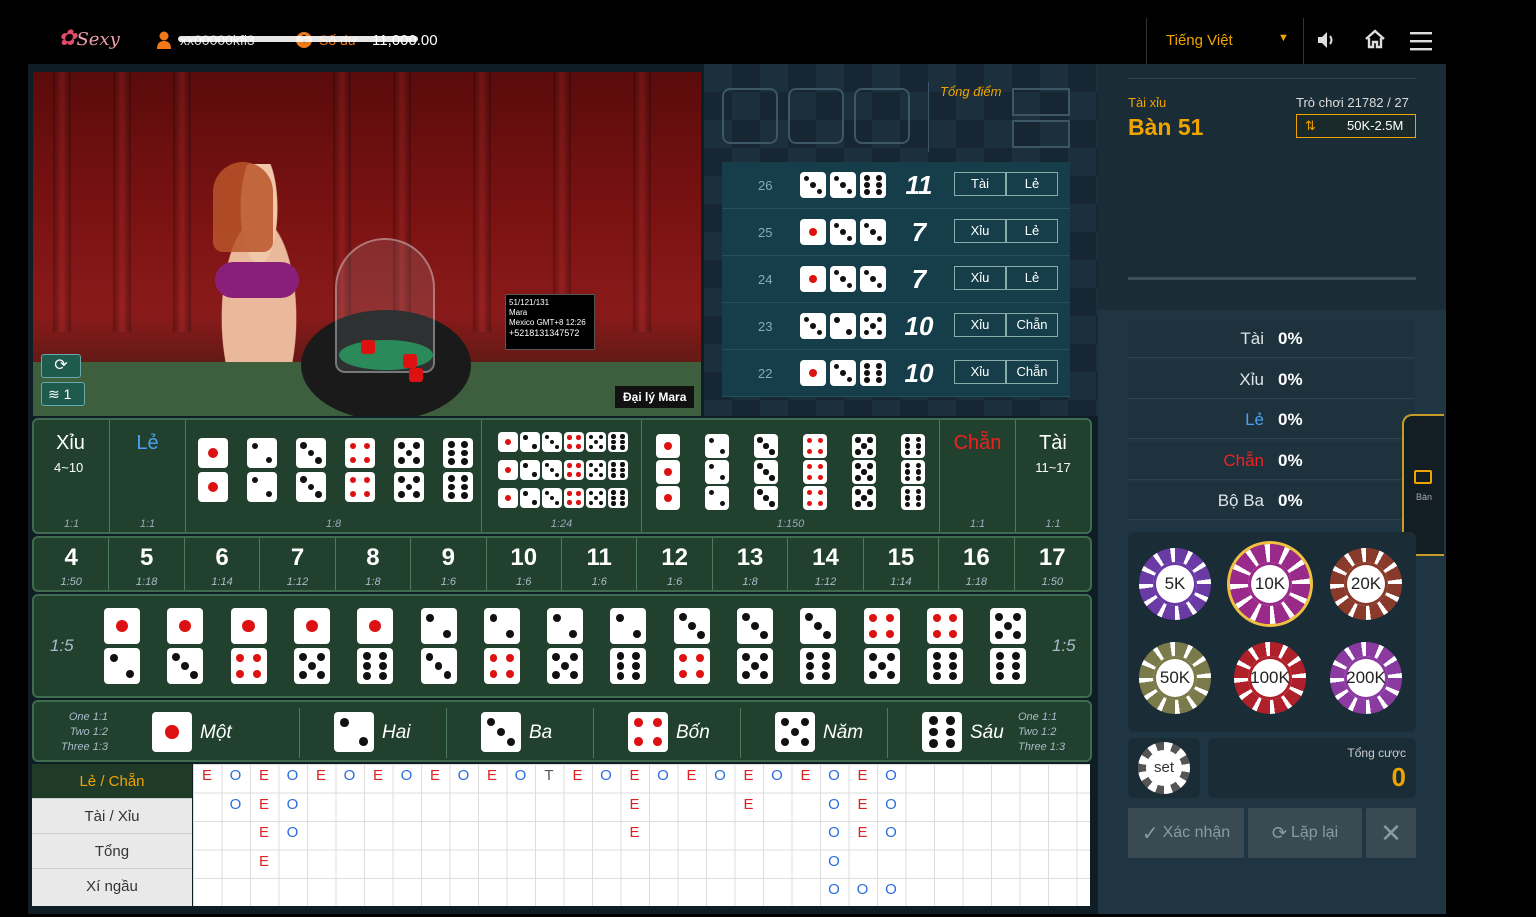  I want to click on tab-total: Tổng, so click(112, 851).